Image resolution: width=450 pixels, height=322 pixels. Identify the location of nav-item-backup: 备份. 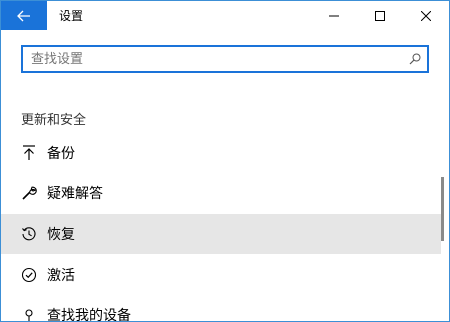
(221, 153).